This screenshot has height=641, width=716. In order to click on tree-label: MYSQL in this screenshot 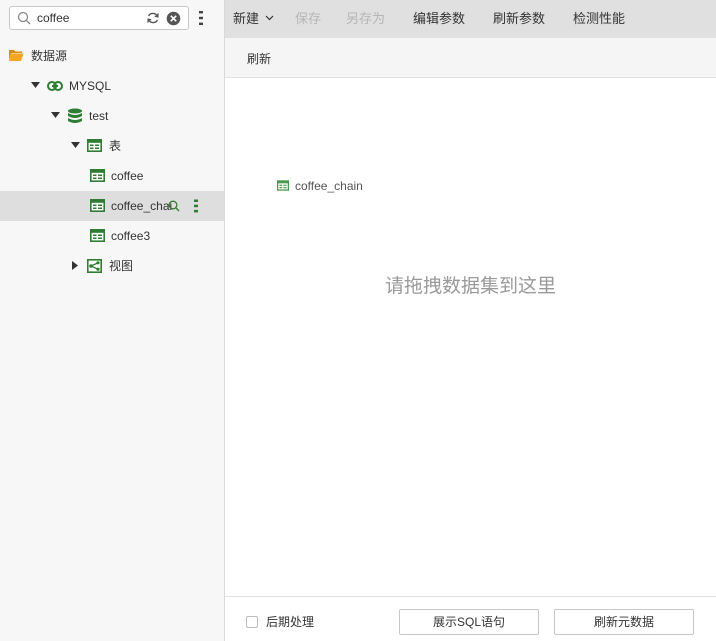, I will do `click(90, 86)`.